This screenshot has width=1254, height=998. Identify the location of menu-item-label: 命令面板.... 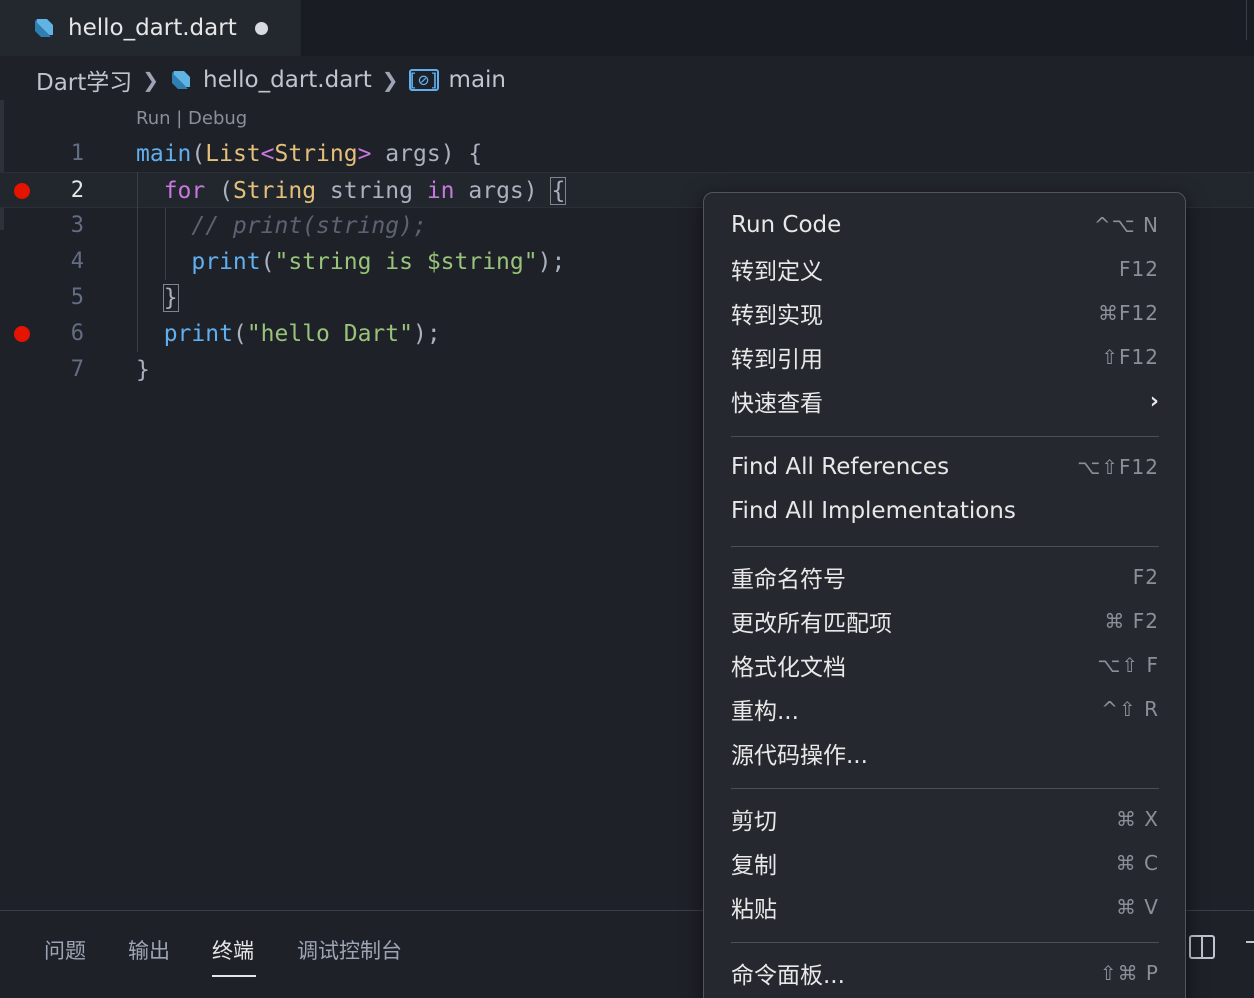
(788, 976).